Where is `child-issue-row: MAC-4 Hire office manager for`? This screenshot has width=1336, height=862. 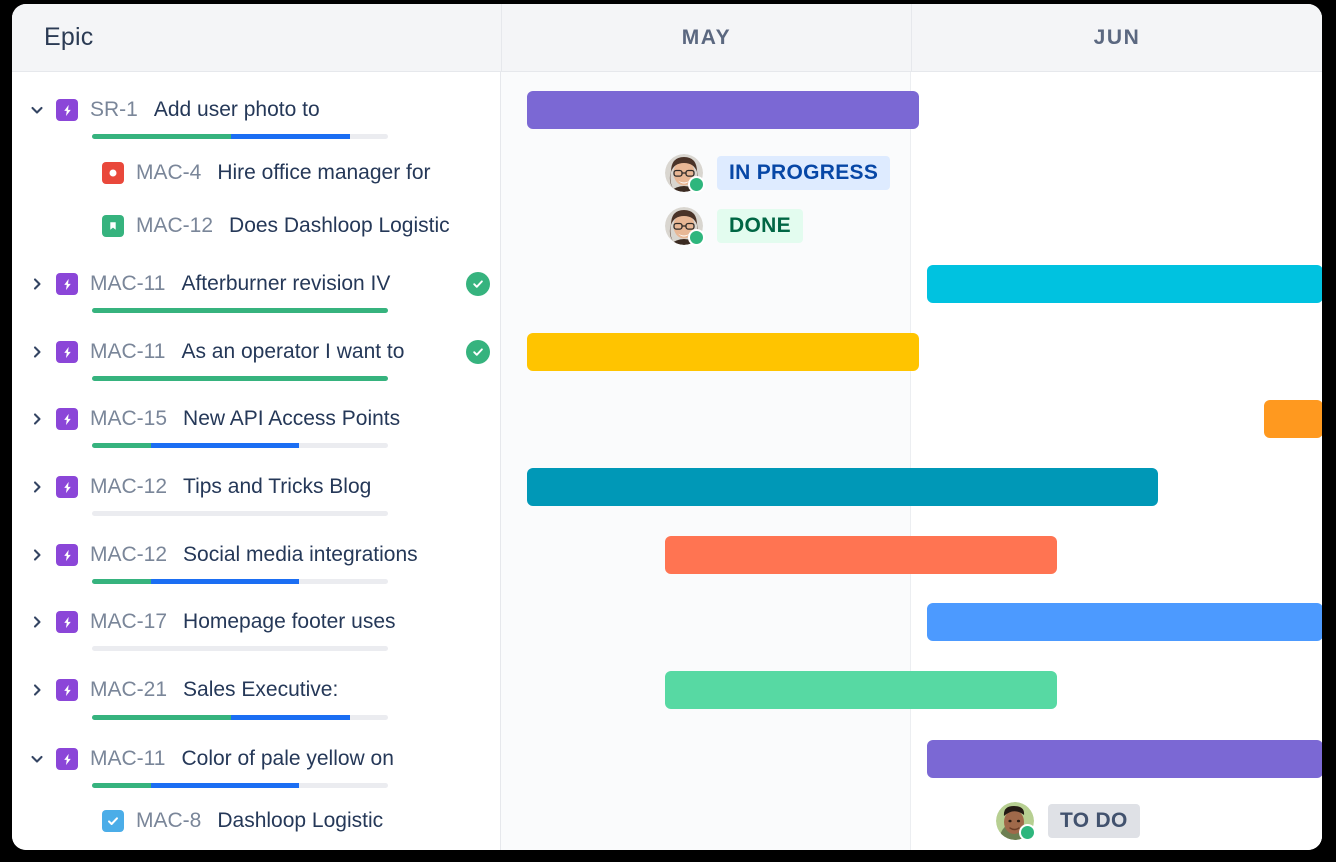
child-issue-row: MAC-4 Hire office manager for is located at coordinates (221, 173).